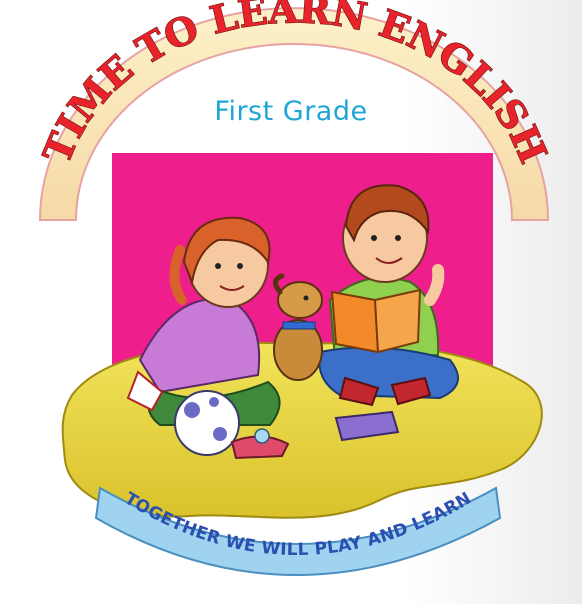  I want to click on cover-subtitle: First Grade, so click(291, 111).